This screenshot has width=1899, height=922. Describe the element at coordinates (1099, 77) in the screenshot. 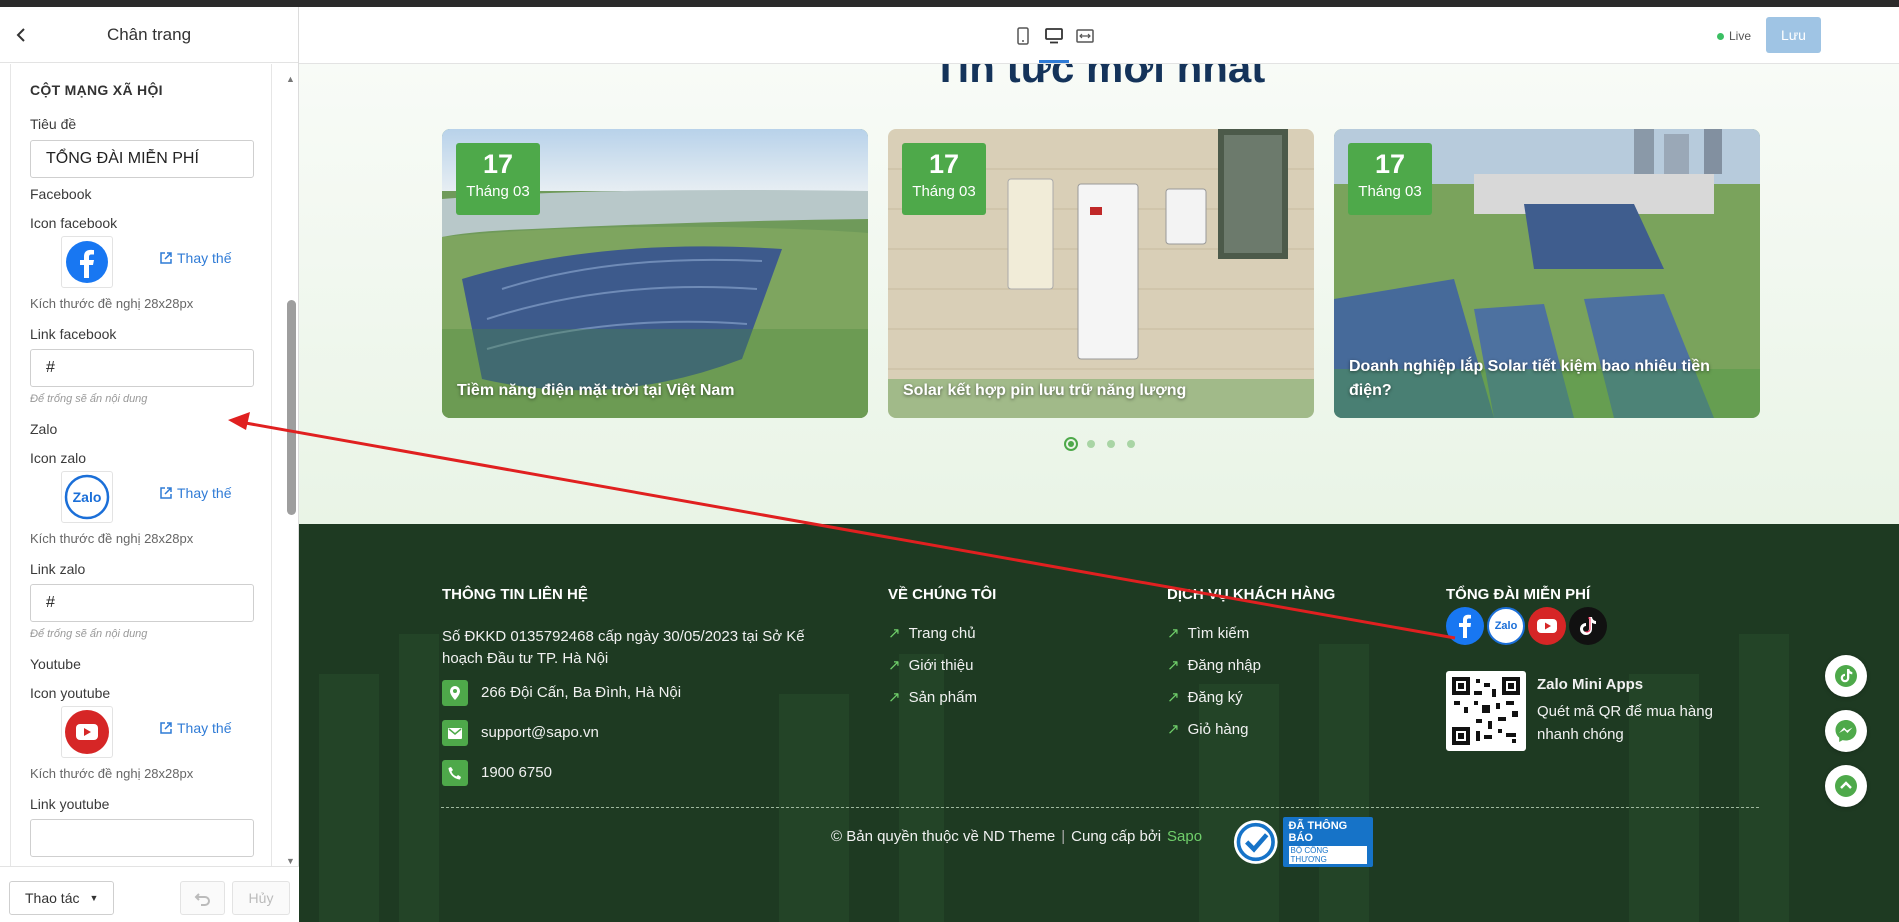

I see `news-title: Tin tức mới nhất` at that location.